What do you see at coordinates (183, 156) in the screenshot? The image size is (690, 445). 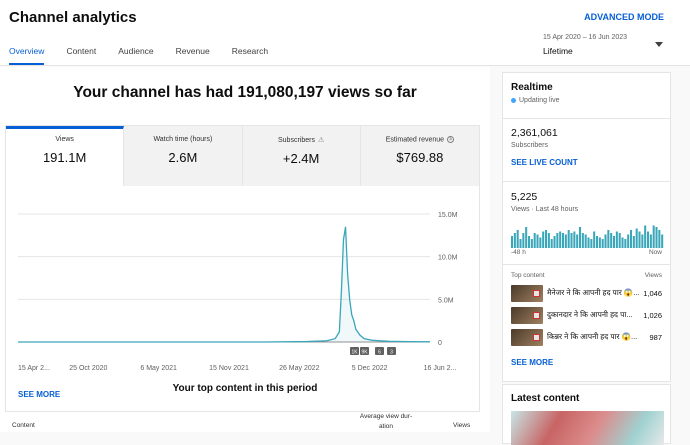 I see `metric-watch-time: Watch time (hours) 2.6M` at bounding box center [183, 156].